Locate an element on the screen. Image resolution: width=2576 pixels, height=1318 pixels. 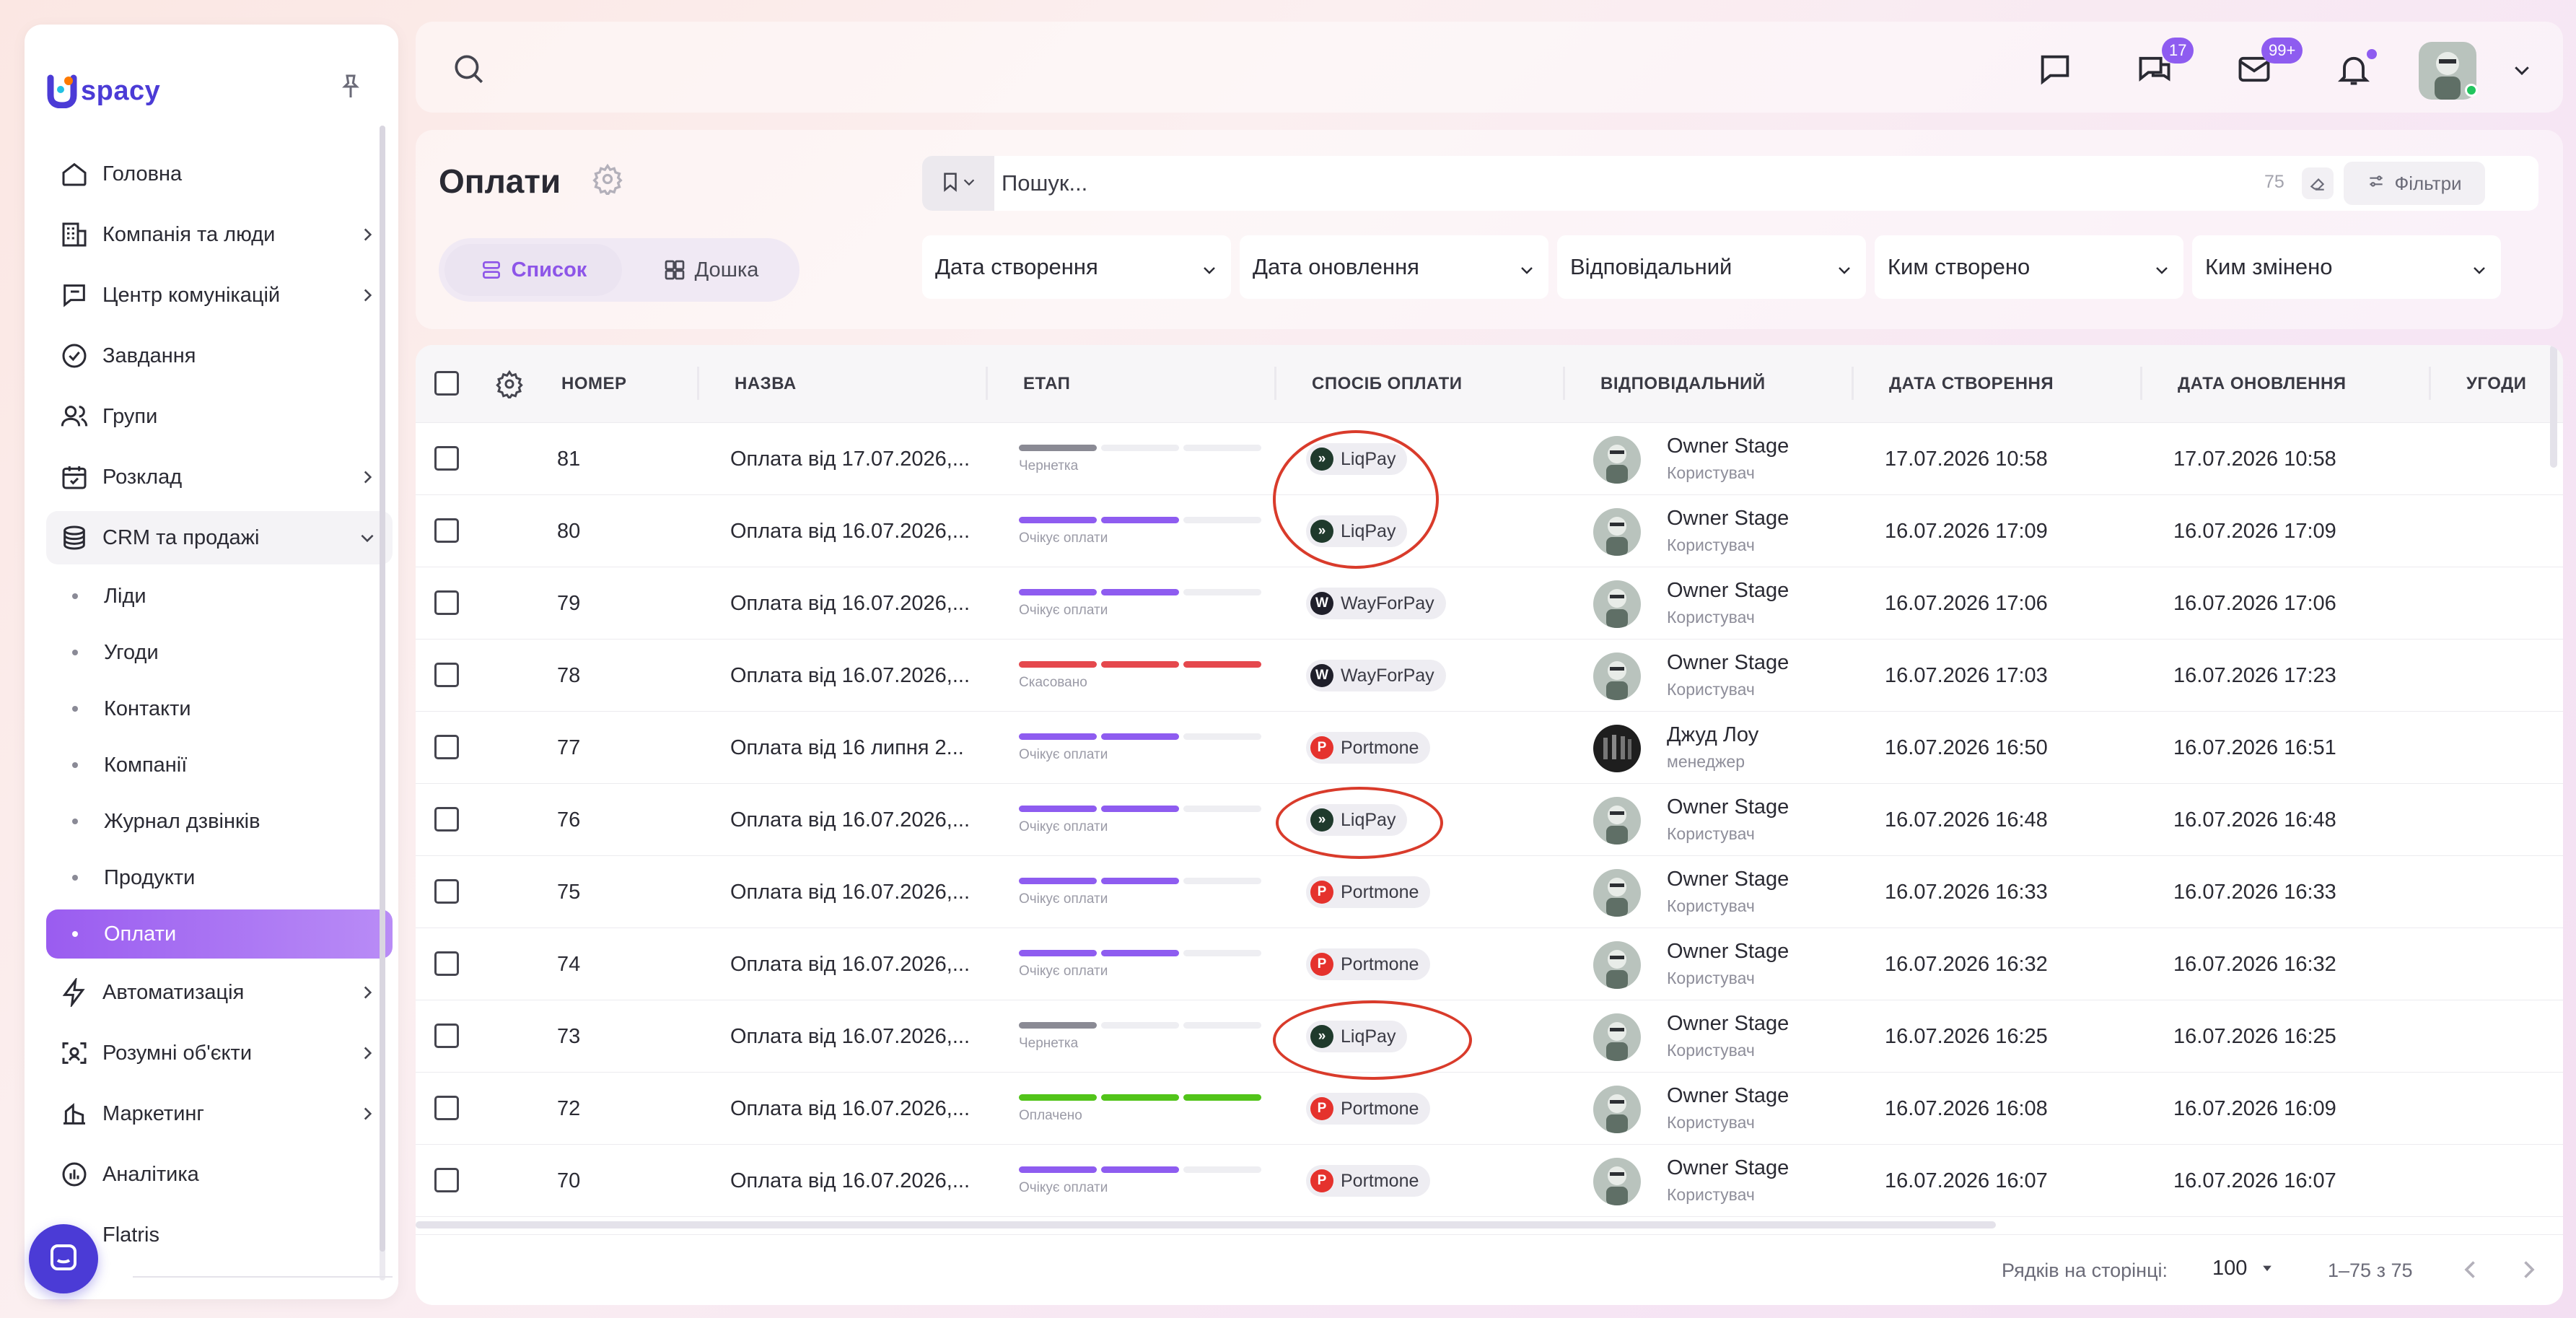
sidebar-subitem-payments: Оплати is located at coordinates (219, 934).